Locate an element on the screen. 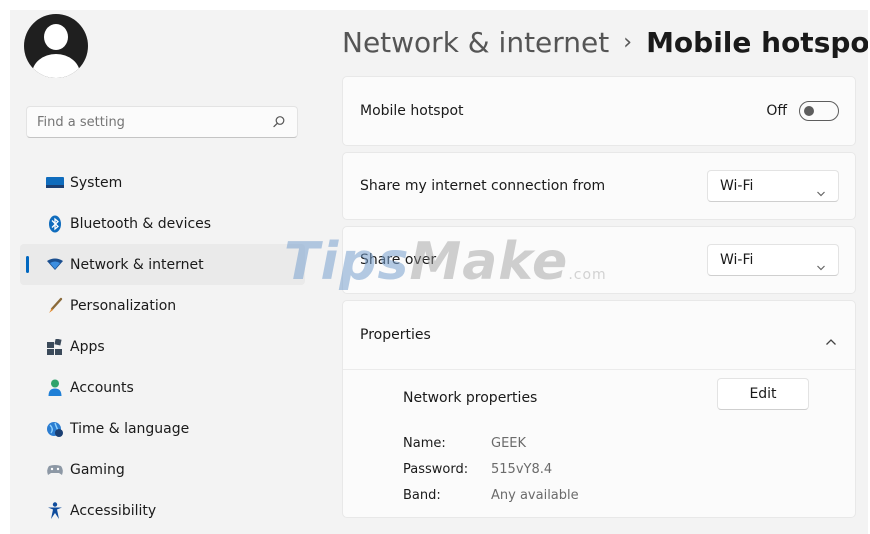  wifi-icon is located at coordinates (55, 265).